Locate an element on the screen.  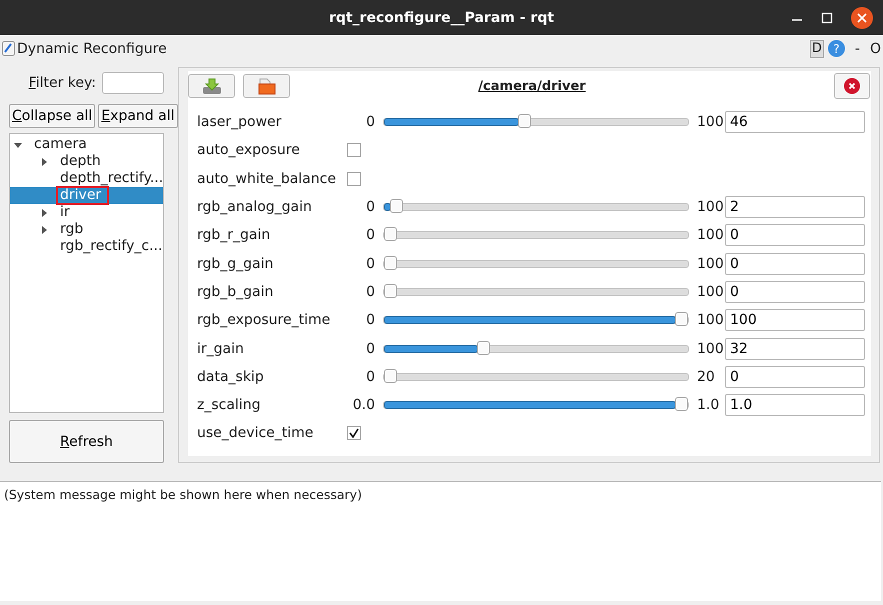
folder-icon is located at coordinates (267, 86).